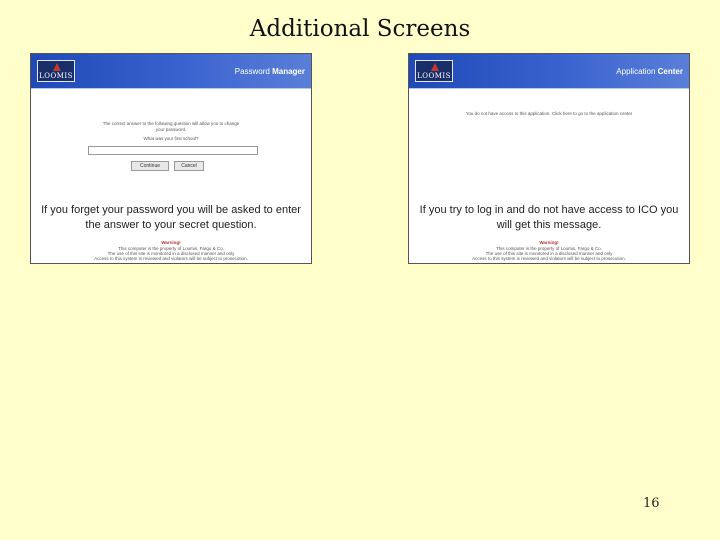 The width and height of the screenshot is (720, 540). Describe the element at coordinates (171, 71) in the screenshot. I see `app-header: LOOMIS Password Manager` at that location.